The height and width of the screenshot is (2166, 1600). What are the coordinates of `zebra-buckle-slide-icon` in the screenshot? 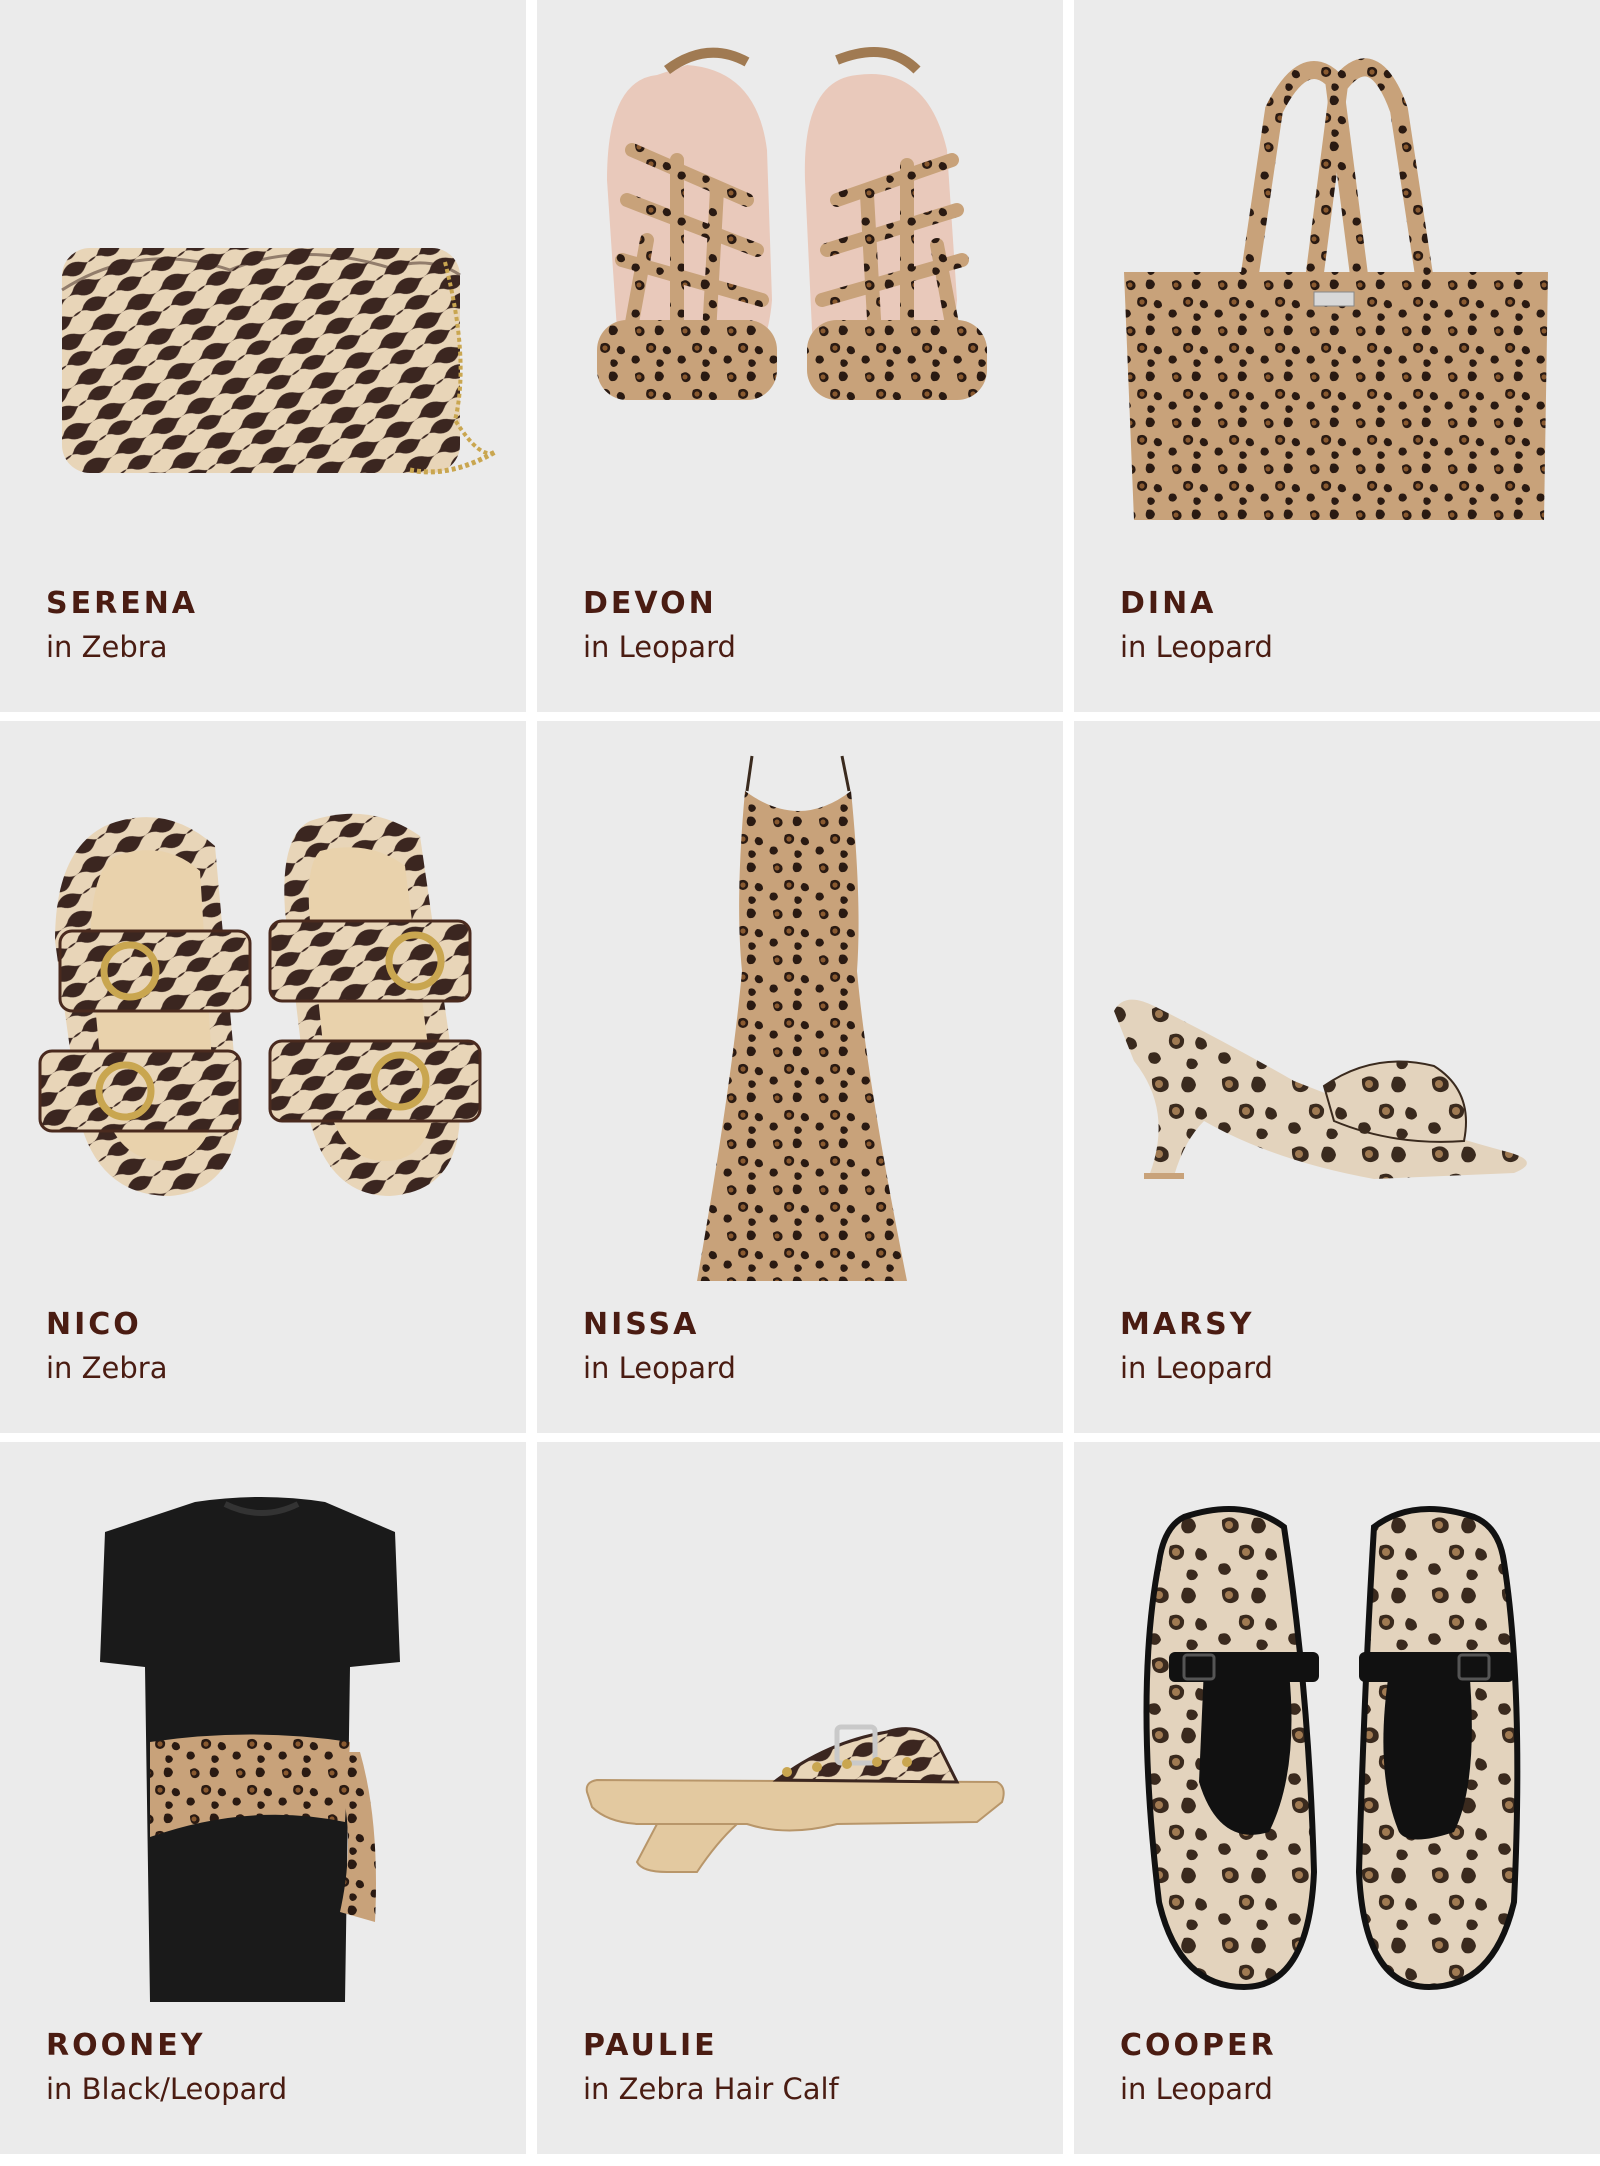 It's located at (260, 1004).